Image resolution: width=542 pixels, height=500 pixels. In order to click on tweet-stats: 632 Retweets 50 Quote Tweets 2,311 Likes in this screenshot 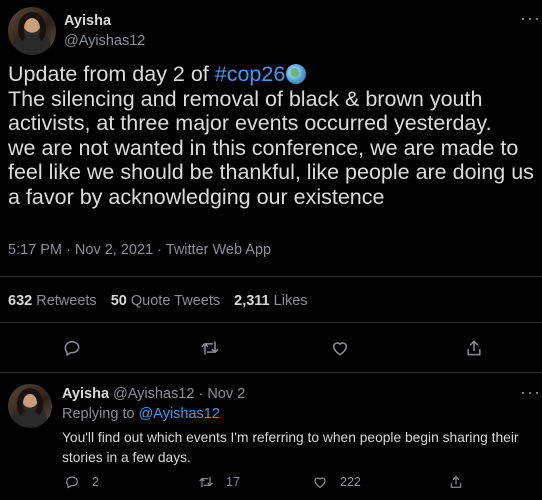, I will do `click(163, 301)`.